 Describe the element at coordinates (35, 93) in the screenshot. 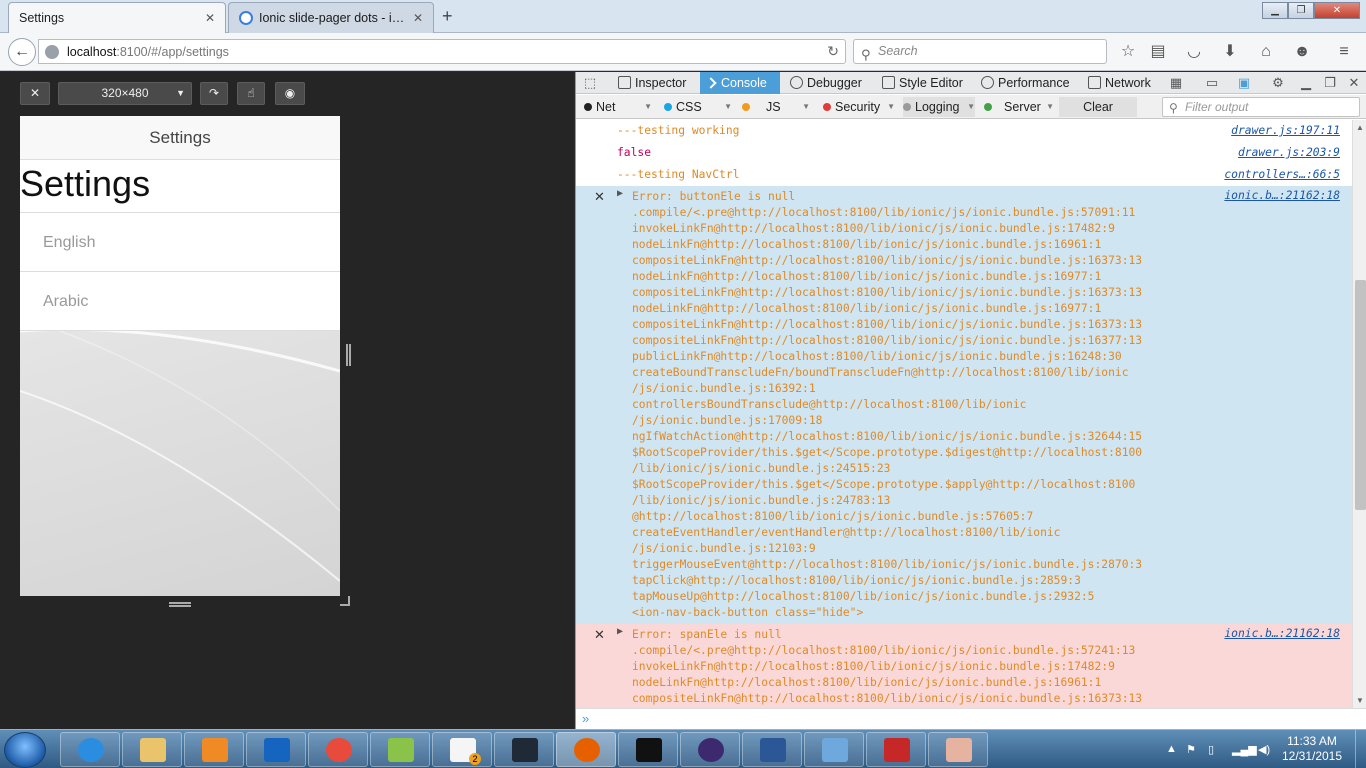

I see `close-responsive-button: ✕` at that location.